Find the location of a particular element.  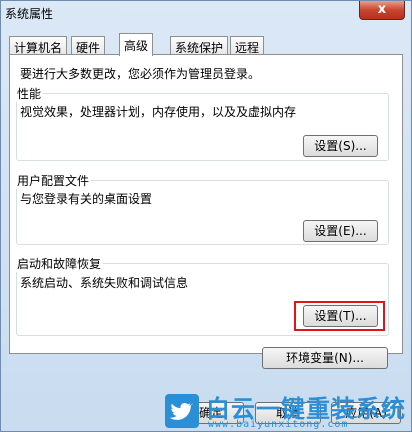

tab-computer-name: 计算机名 is located at coordinates (38, 45).